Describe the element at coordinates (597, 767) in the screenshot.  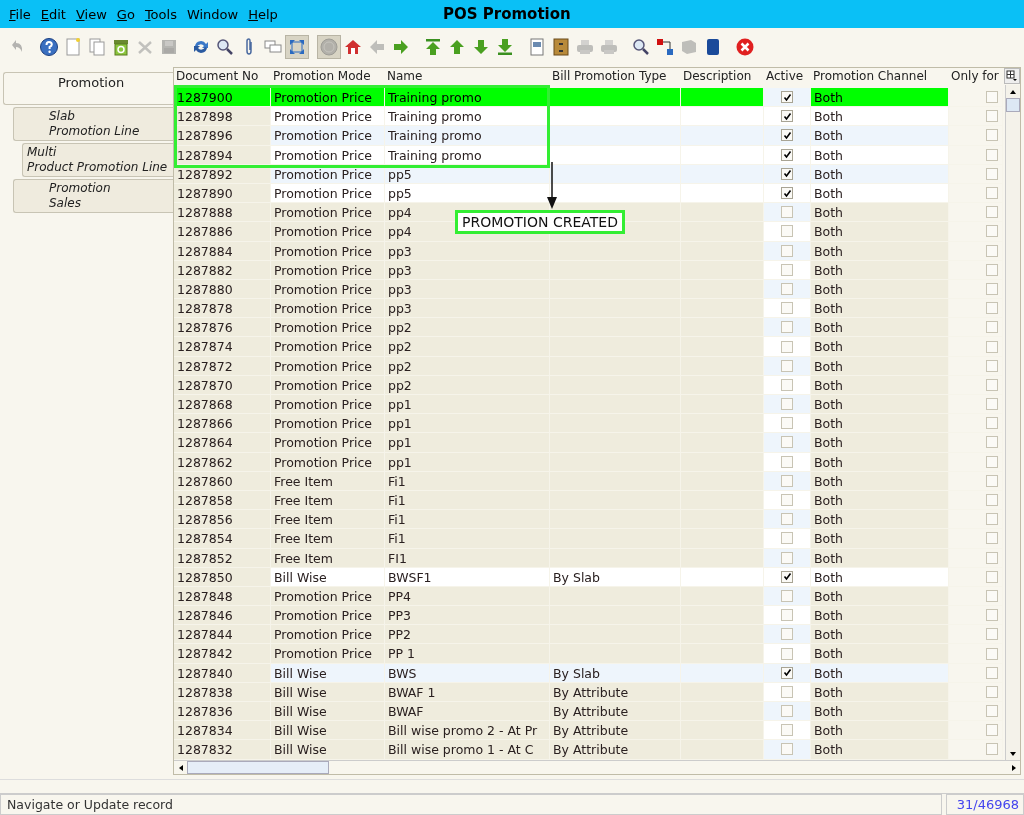
I see `horizontal-scrollbar` at that location.